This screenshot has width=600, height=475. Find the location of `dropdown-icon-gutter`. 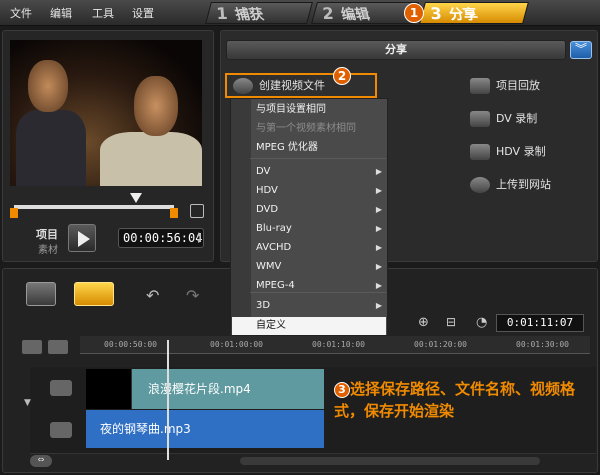

dropdown-icon-gutter is located at coordinates (241, 217).